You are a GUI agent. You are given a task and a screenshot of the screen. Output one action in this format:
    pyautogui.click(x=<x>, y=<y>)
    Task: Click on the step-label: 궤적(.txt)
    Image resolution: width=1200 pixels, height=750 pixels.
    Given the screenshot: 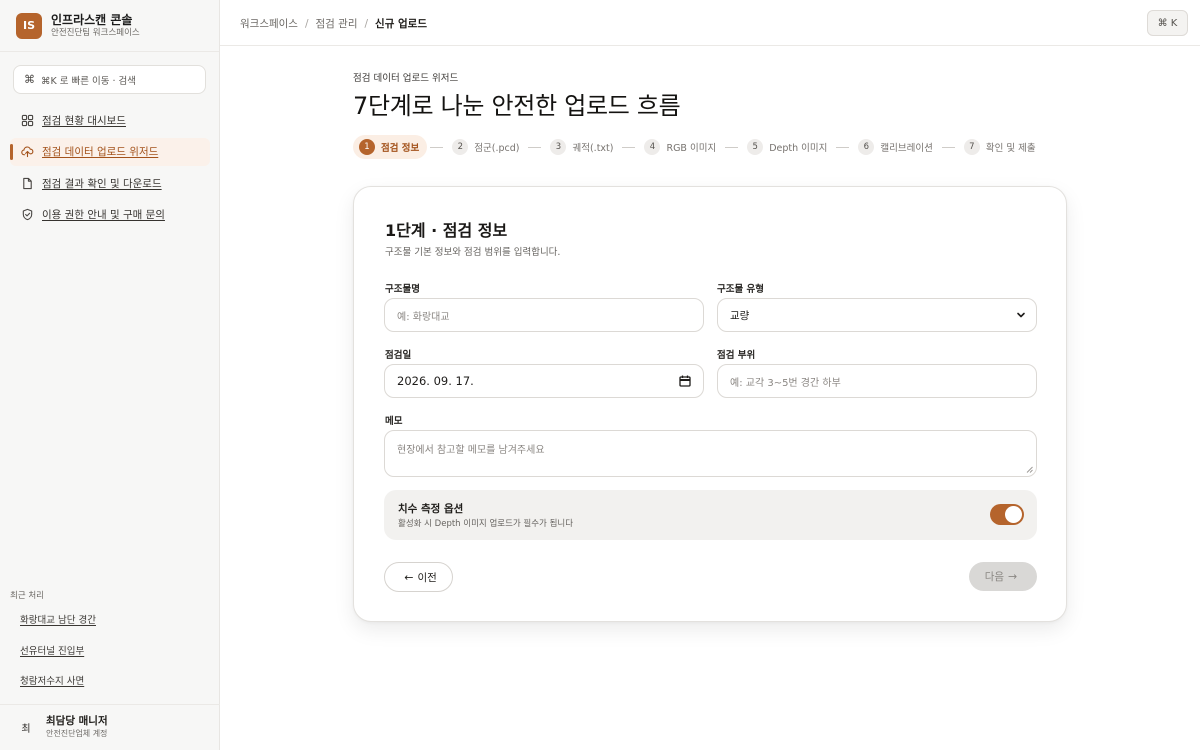 What is the action you would take?
    pyautogui.click(x=593, y=148)
    